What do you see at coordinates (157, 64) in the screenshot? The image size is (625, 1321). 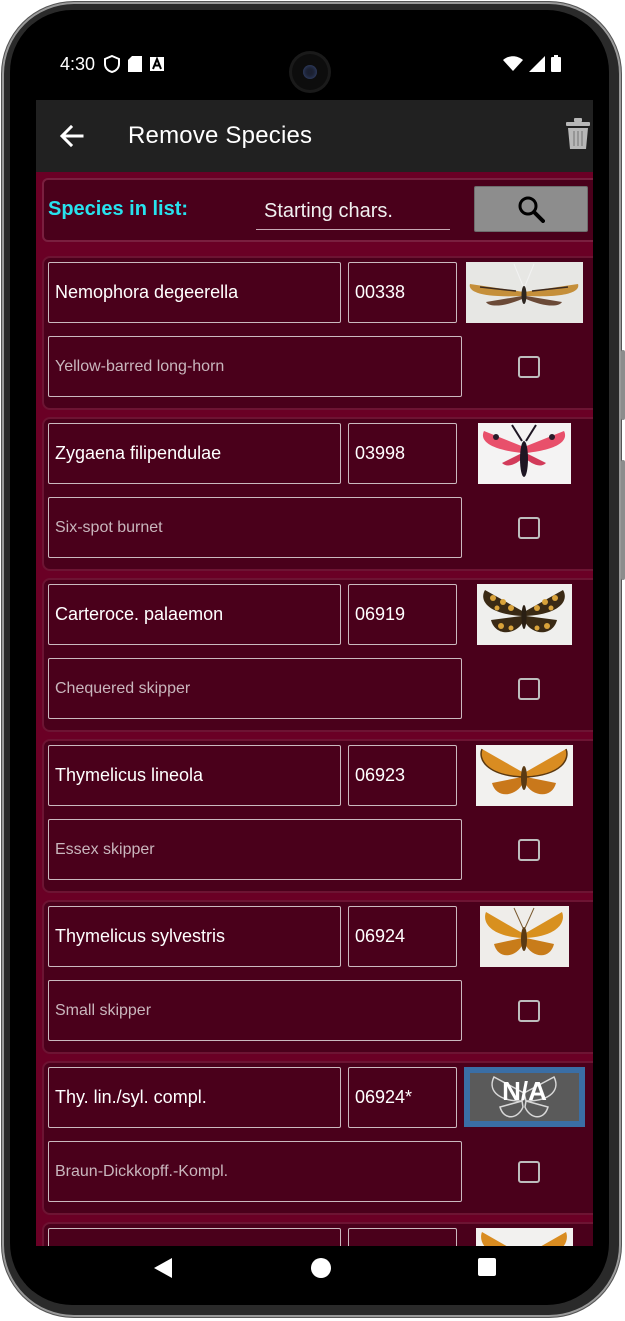 I see `font-a-icon` at bounding box center [157, 64].